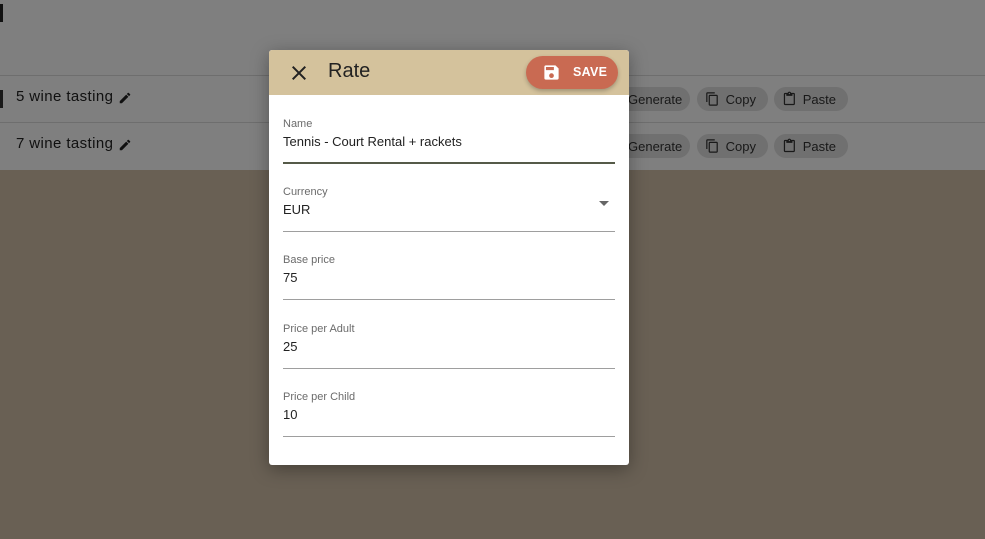 This screenshot has height=539, width=985. What do you see at coordinates (305, 192) in the screenshot?
I see `currency-label: Currency` at bounding box center [305, 192].